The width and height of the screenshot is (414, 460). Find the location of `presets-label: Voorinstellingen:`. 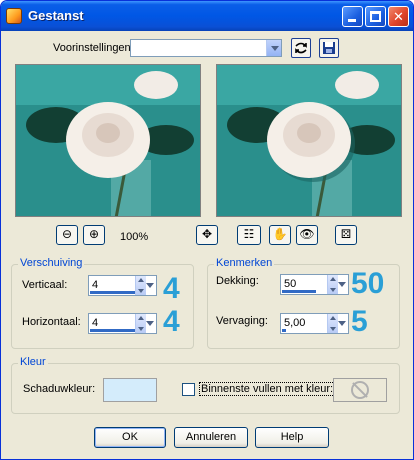

presets-label: Voorinstellingen: is located at coordinates (93, 48).